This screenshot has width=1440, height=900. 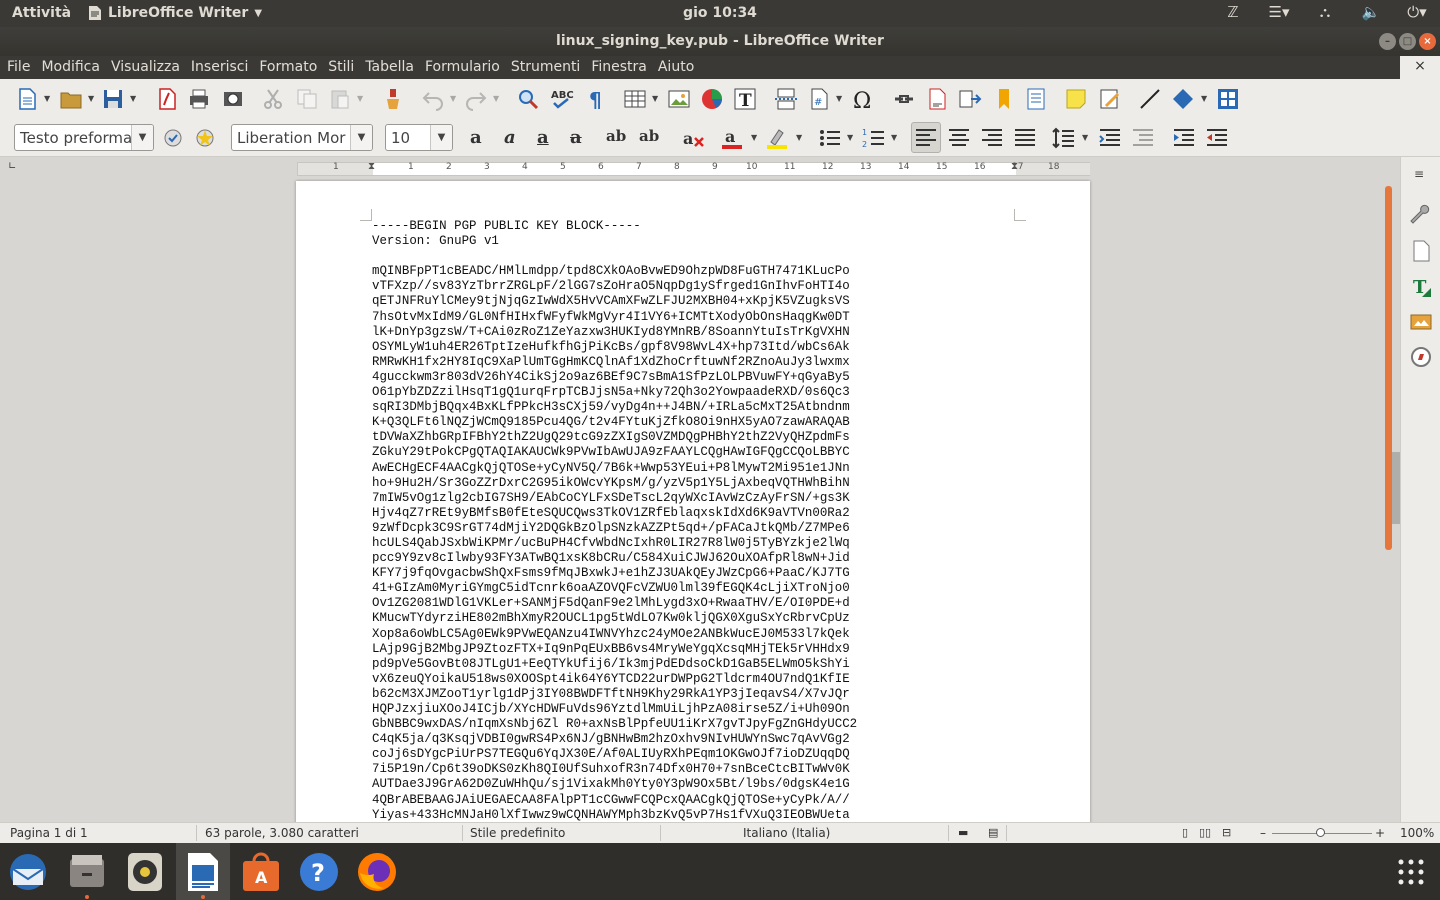 I want to click on basic-shapes-icon, so click(x=1183, y=99).